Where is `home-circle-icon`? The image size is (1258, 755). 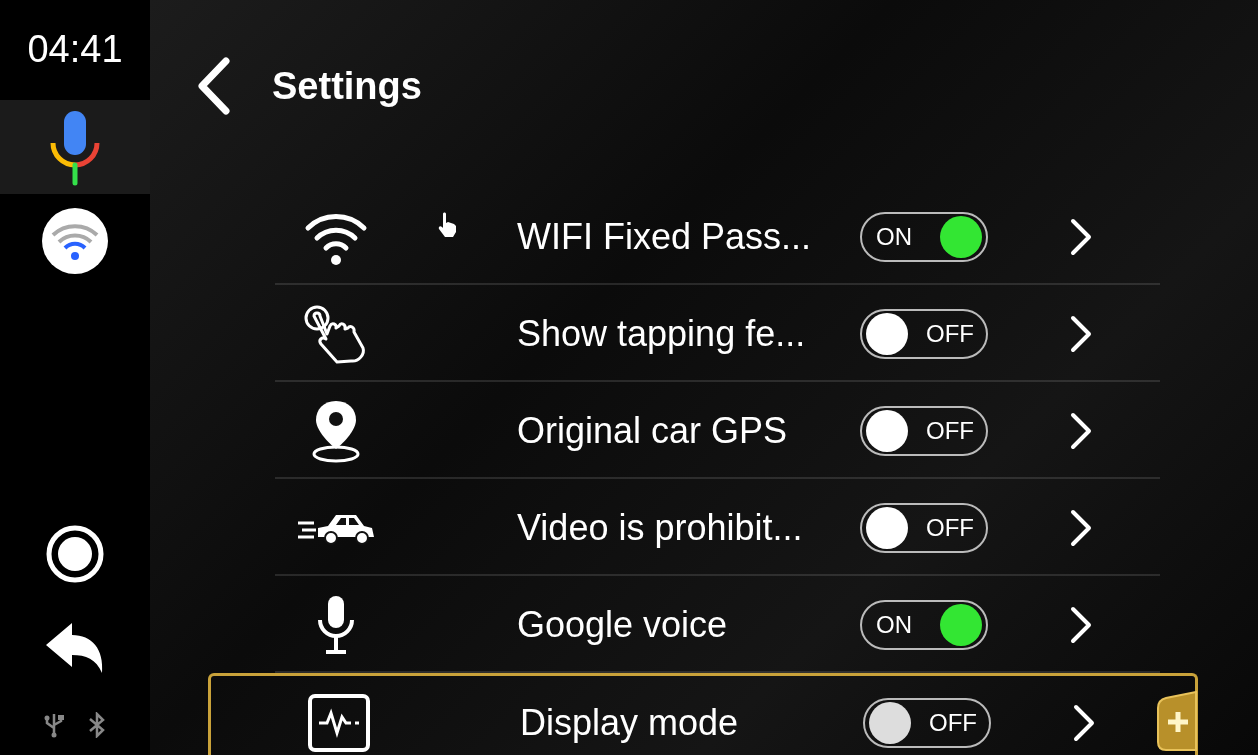 home-circle-icon is located at coordinates (75, 554).